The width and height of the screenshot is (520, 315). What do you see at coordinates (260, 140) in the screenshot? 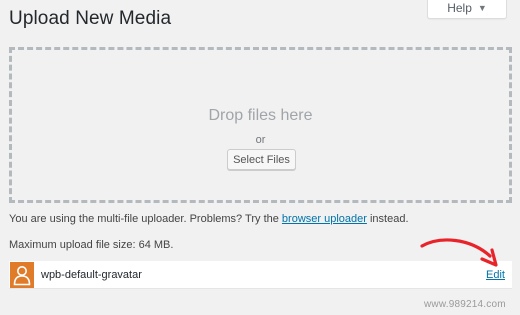
I see `or-text: or` at bounding box center [260, 140].